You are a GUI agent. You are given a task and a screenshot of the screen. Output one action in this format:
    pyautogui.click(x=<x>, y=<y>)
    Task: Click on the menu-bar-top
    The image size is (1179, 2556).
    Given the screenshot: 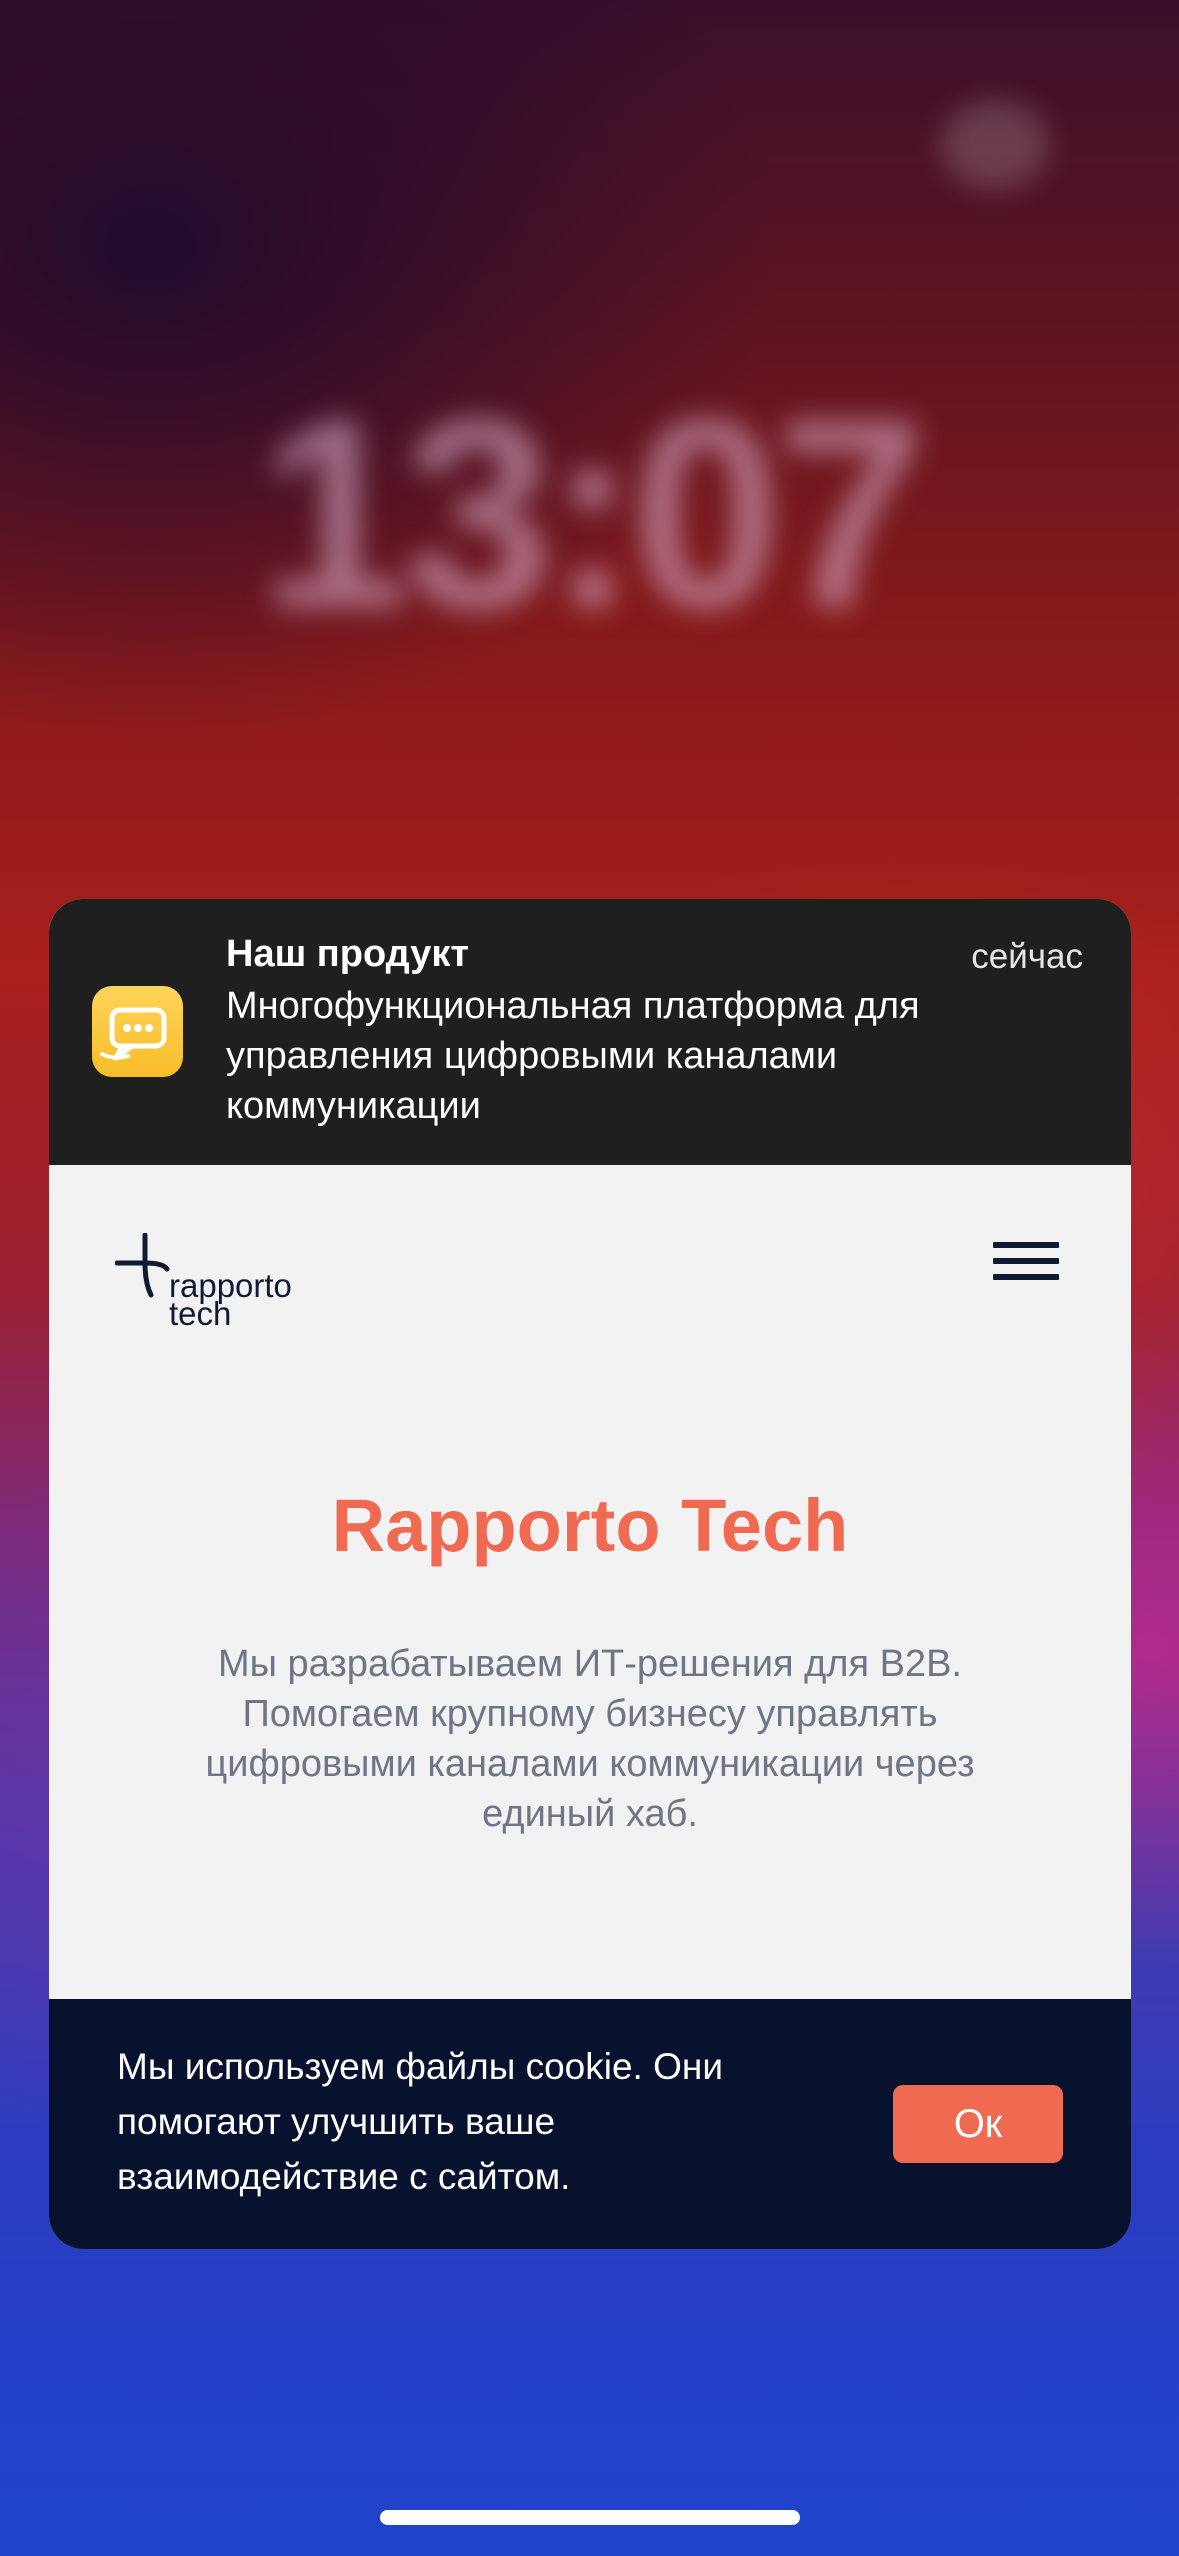 What is the action you would take?
    pyautogui.click(x=1026, y=1245)
    